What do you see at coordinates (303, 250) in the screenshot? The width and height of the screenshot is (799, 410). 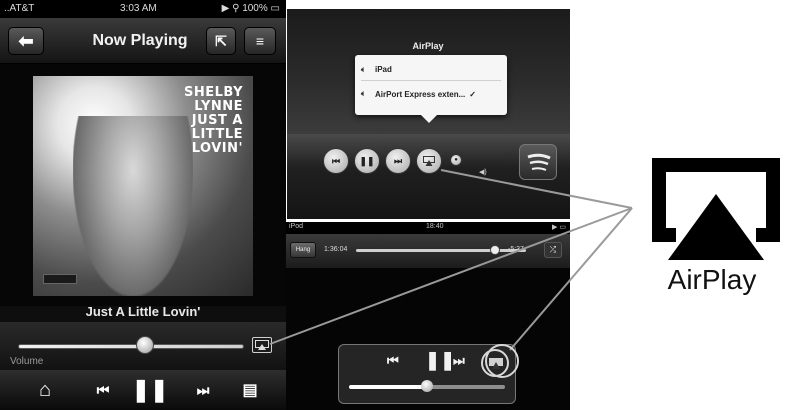 I see `back-button: Hang` at bounding box center [303, 250].